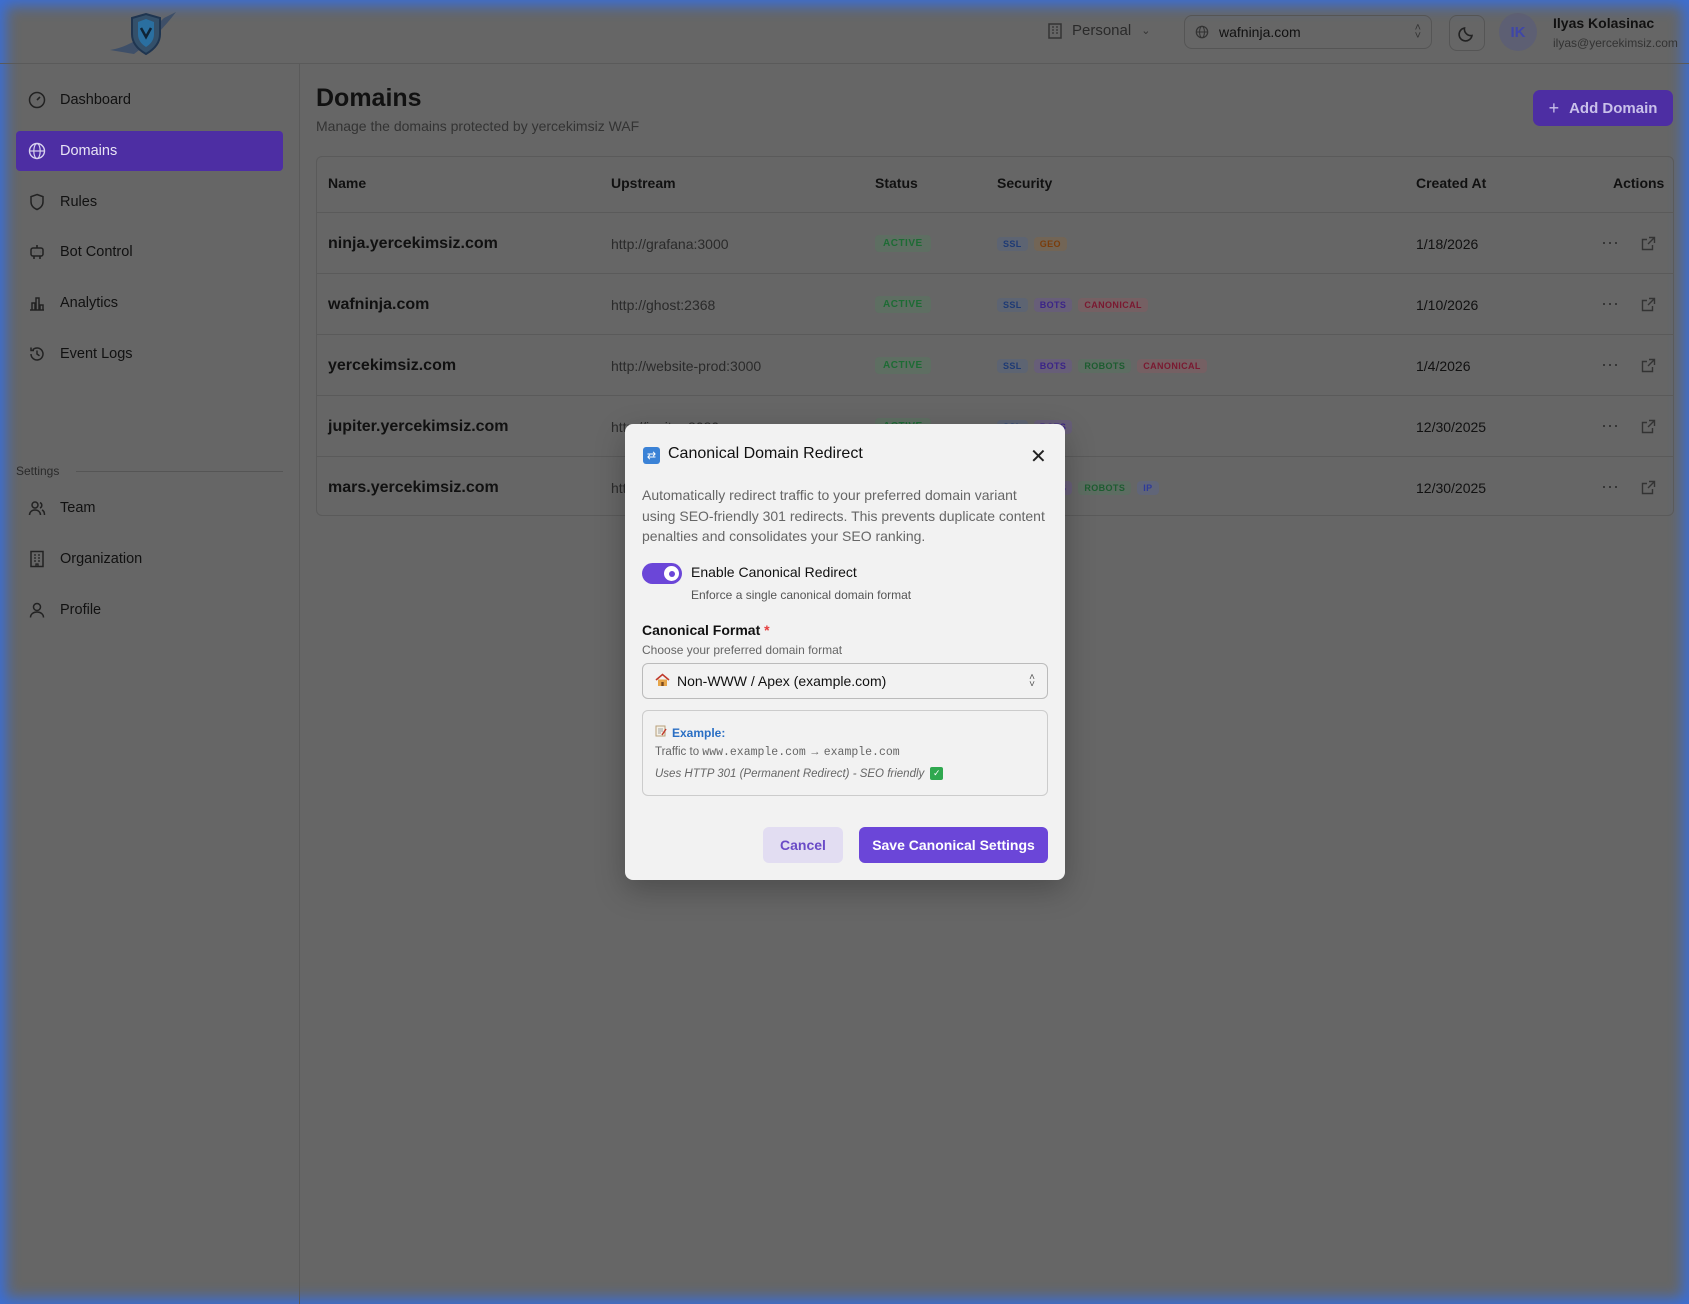  What do you see at coordinates (896, 183) in the screenshot?
I see `column-header-status: Status` at bounding box center [896, 183].